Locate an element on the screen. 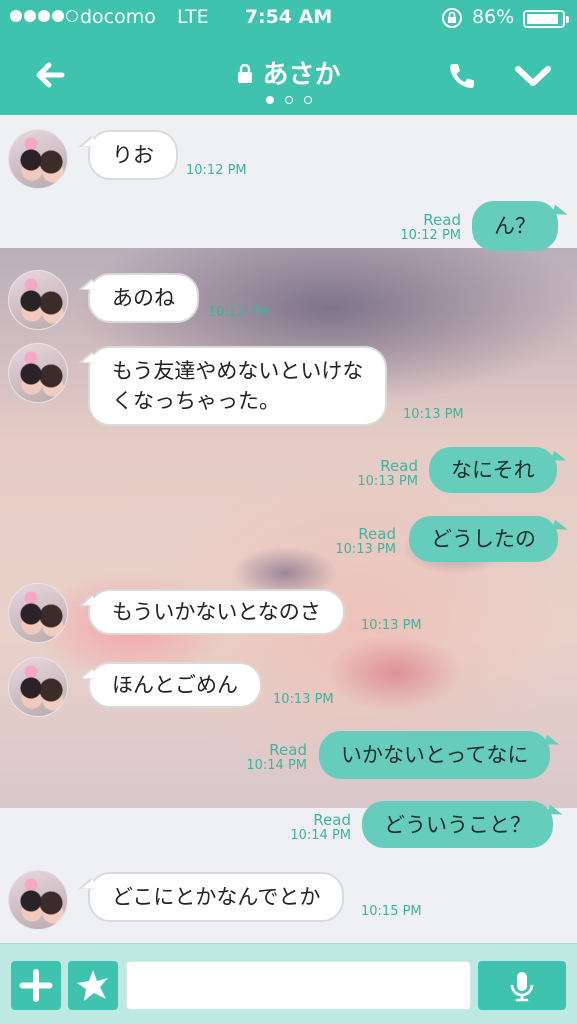 The width and height of the screenshot is (577, 1024). mic-icon is located at coordinates (522, 987).